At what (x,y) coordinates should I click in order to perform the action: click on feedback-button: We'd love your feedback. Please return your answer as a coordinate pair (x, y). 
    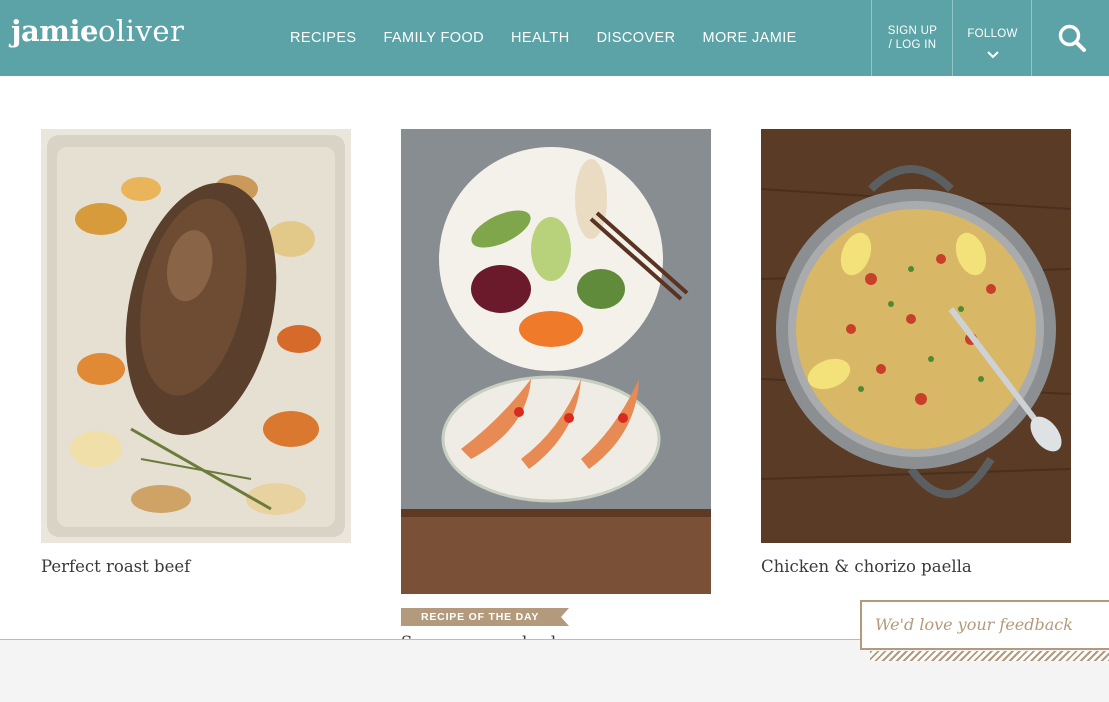
    Looking at the image, I should click on (984, 625).